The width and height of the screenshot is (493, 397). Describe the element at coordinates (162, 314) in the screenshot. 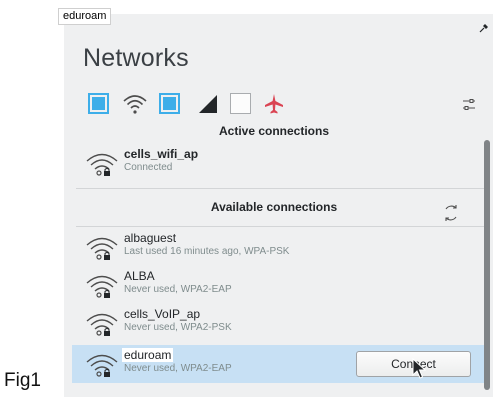

I see `network-name: cells_VoIP_ap` at that location.